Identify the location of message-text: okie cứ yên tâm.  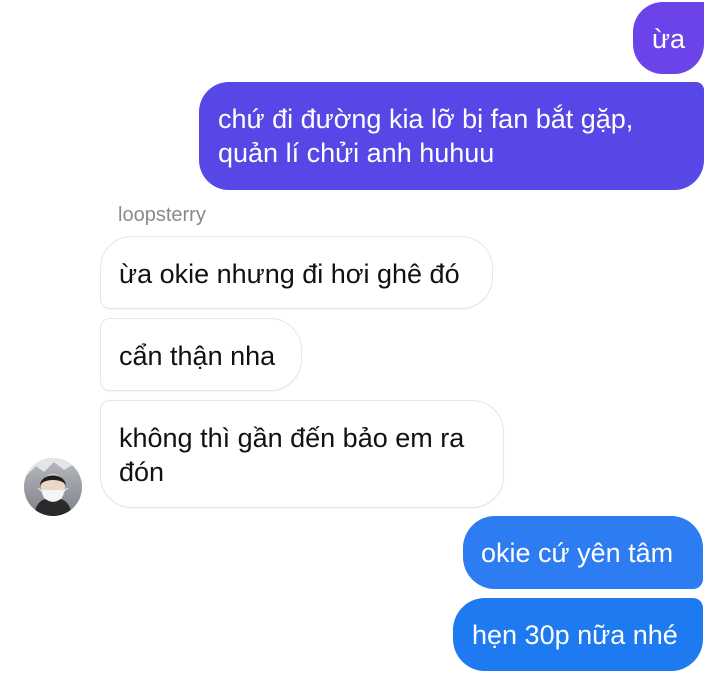
(577, 553).